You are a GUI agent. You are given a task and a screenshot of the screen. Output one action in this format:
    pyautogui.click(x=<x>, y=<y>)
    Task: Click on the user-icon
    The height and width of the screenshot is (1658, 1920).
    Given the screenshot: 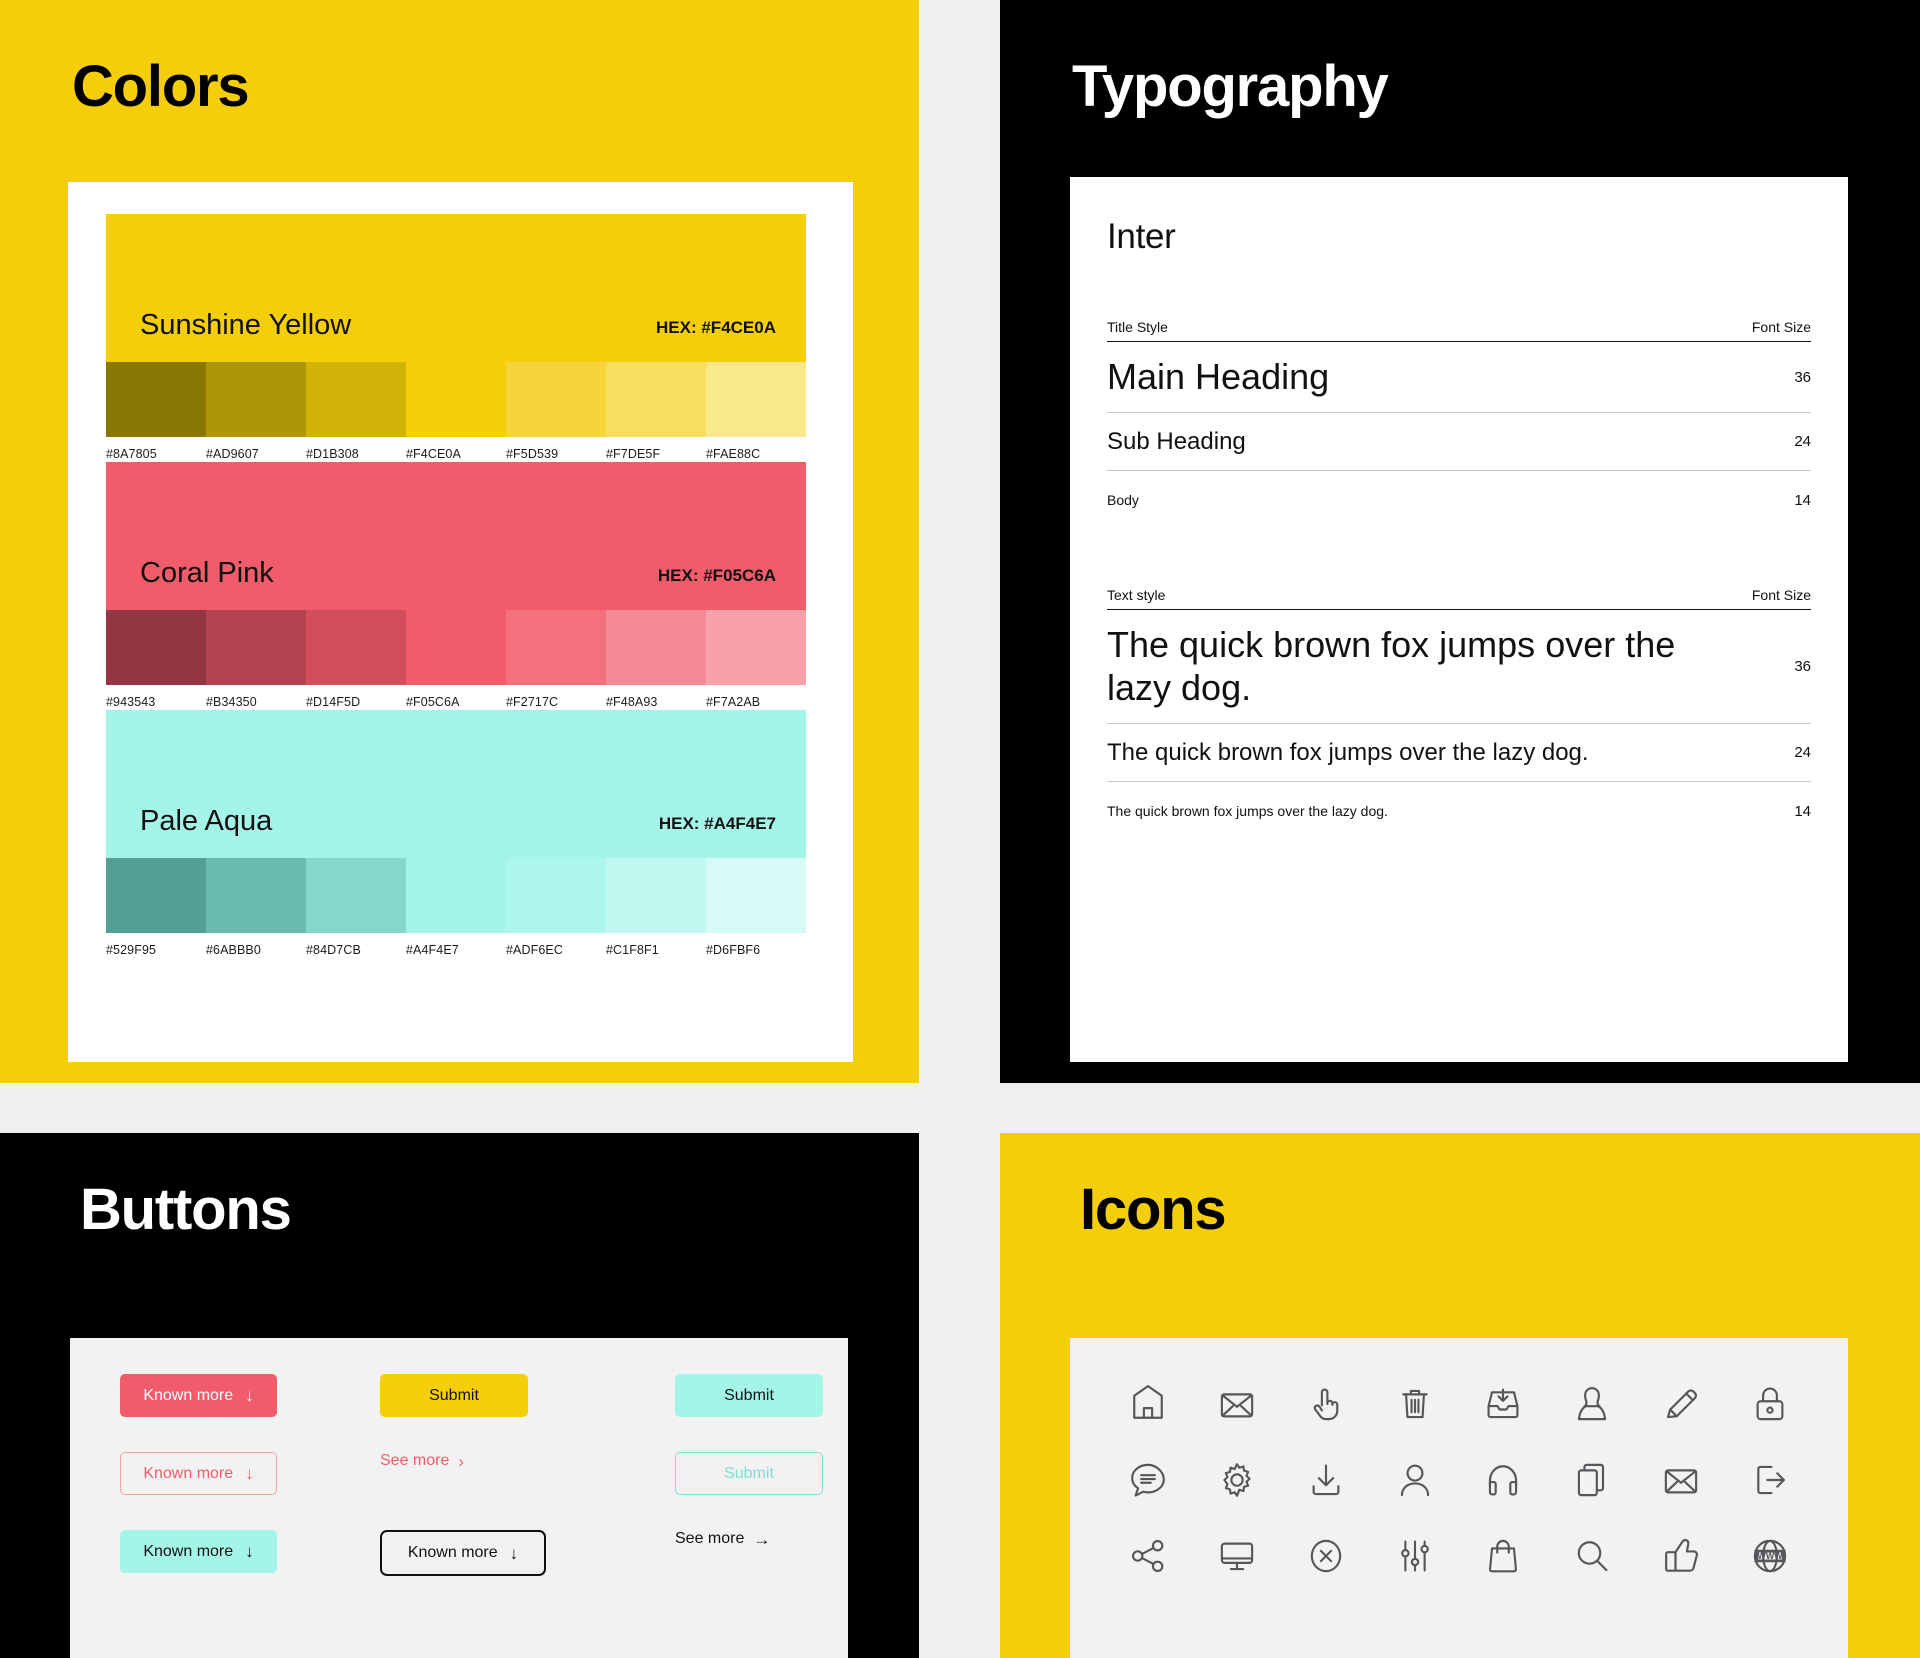 What is the action you would take?
    pyautogui.click(x=1415, y=1480)
    